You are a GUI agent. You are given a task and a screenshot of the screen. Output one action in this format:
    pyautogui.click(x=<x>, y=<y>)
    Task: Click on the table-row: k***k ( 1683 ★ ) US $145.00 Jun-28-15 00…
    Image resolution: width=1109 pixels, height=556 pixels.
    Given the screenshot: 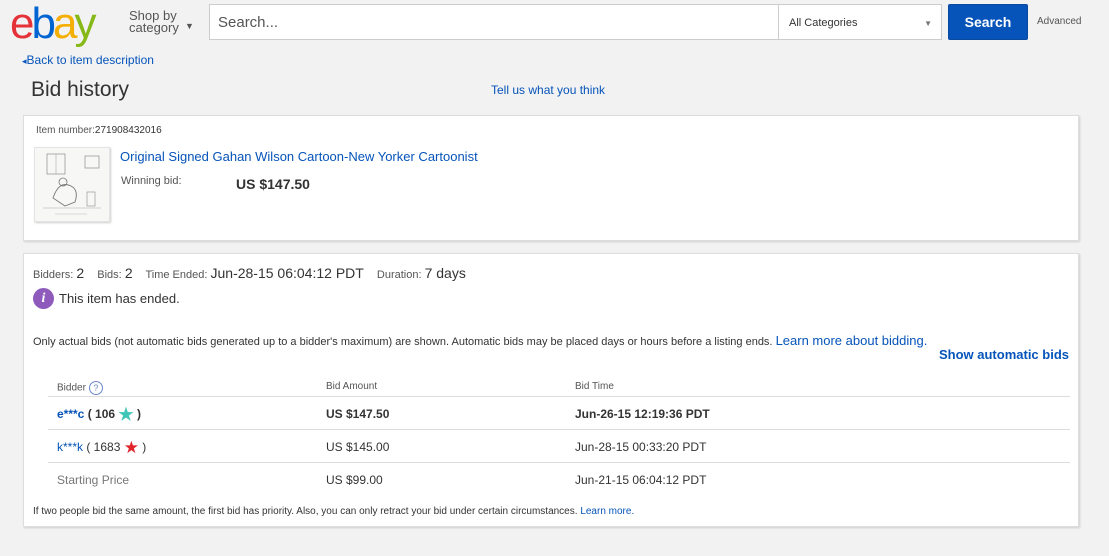 What is the action you would take?
    pyautogui.click(x=559, y=446)
    